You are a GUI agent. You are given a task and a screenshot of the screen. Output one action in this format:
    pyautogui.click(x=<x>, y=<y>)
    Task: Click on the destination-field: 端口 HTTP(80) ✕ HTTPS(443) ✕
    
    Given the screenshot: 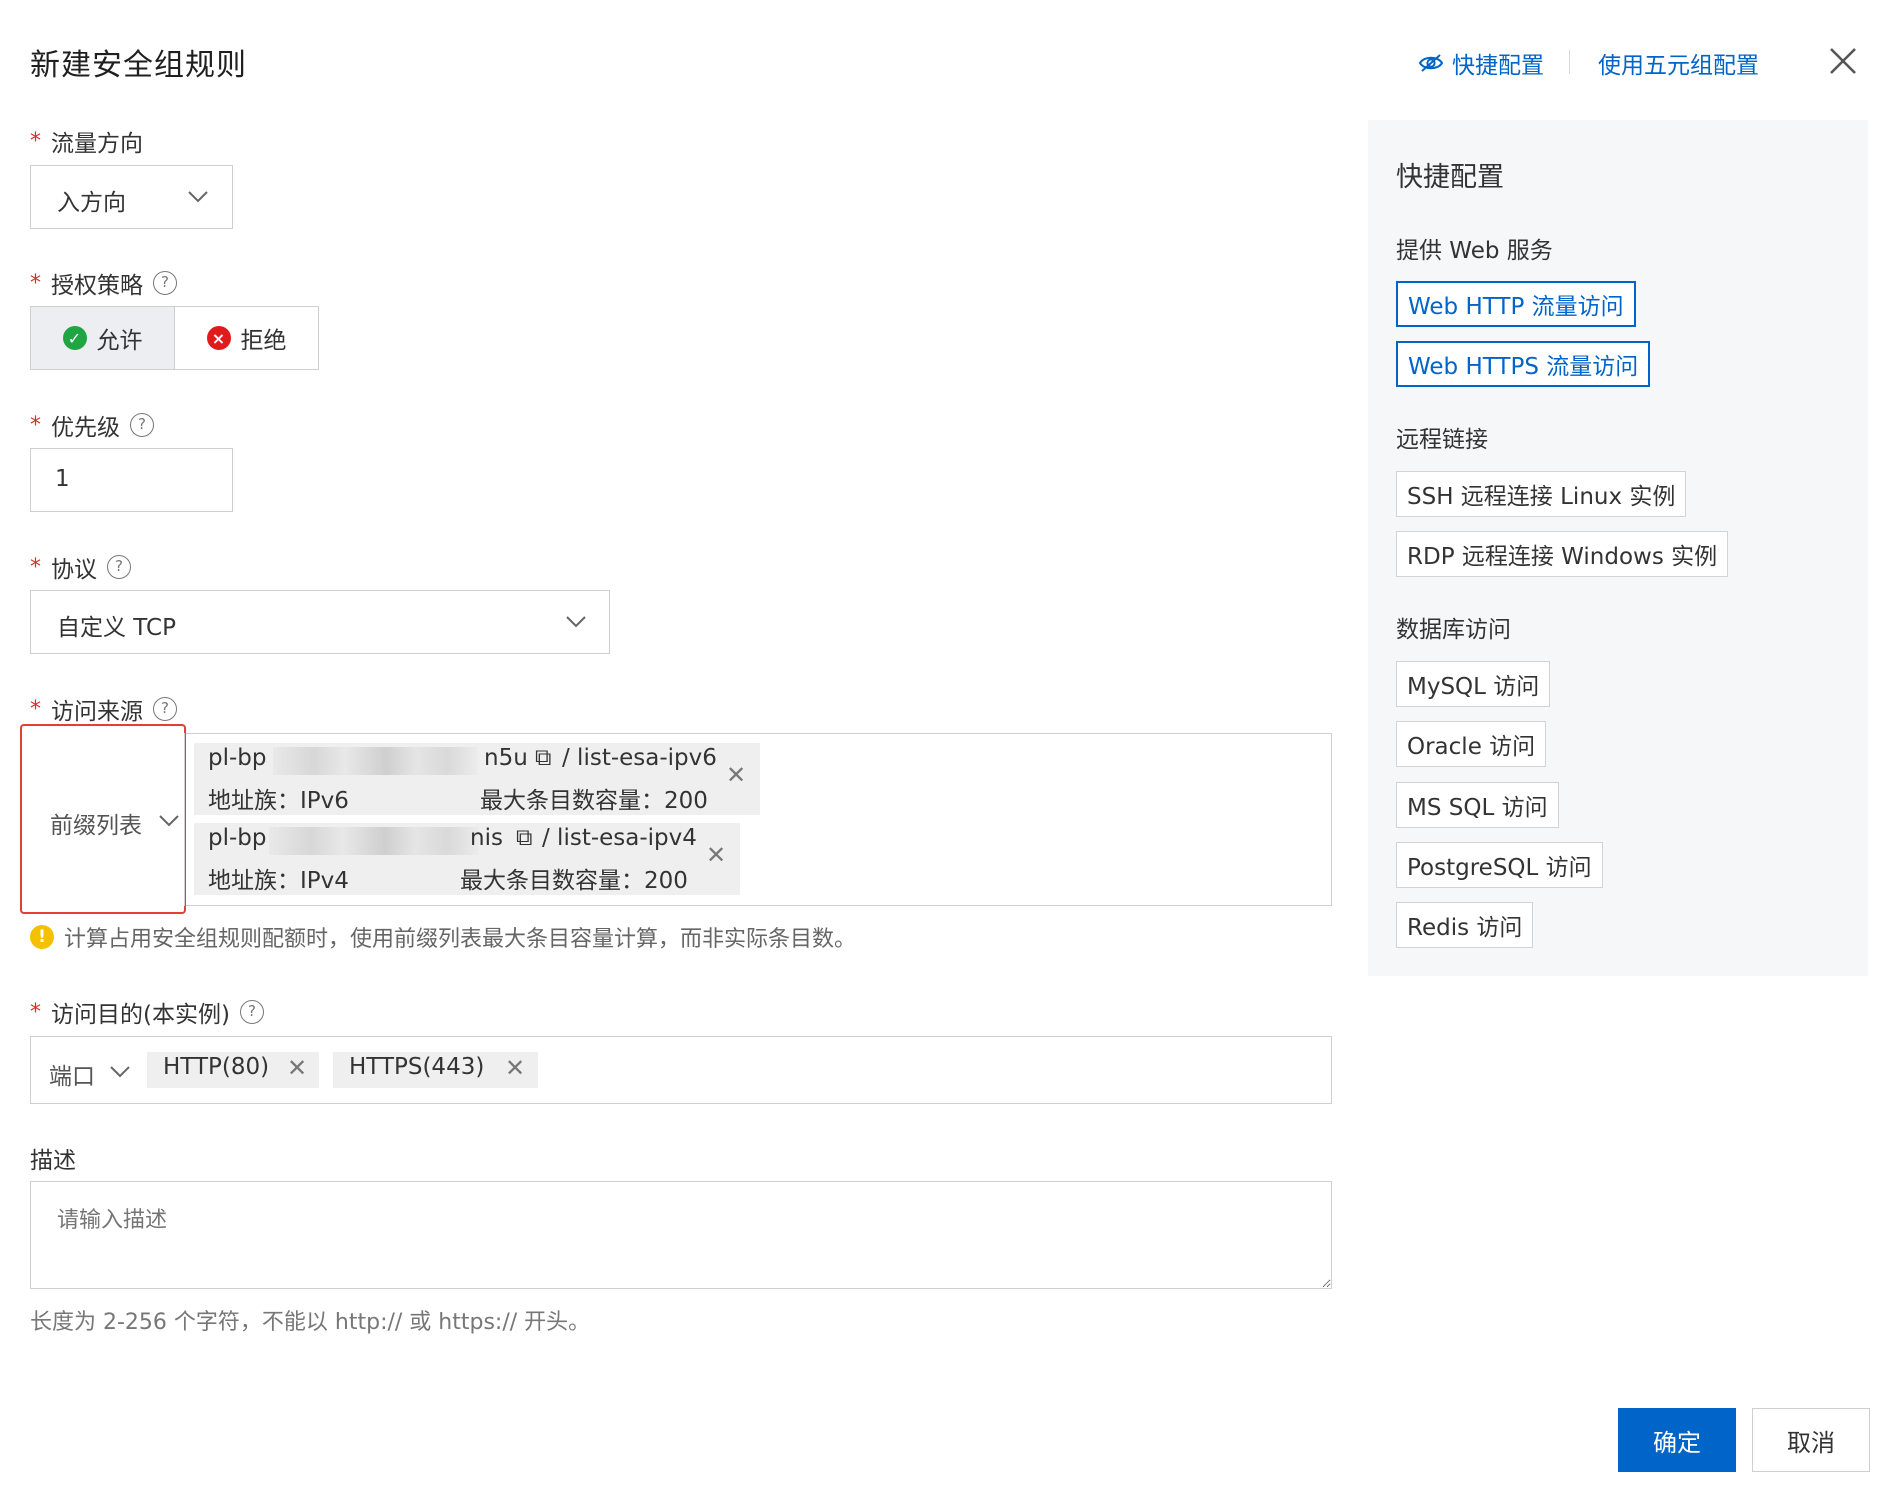 What is the action you would take?
    pyautogui.click(x=681, y=1070)
    